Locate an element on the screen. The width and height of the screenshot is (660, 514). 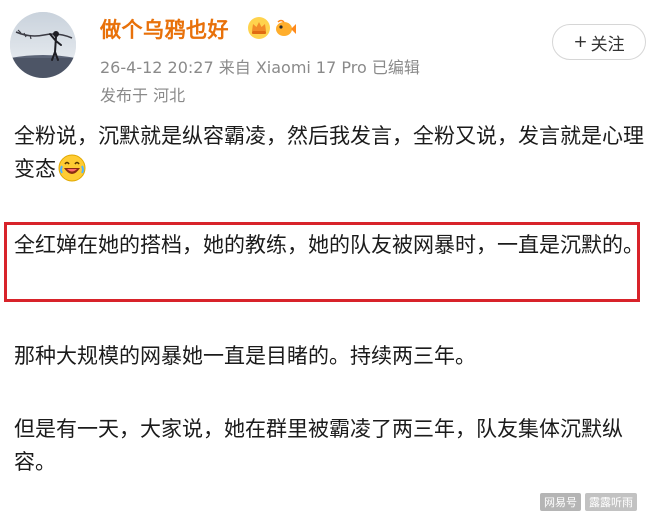
post-paragraph-2: 全红婵在她的搭档，她的教练，她的队友被网暴时，一直是沉默的。 is located at coordinates (329, 245).